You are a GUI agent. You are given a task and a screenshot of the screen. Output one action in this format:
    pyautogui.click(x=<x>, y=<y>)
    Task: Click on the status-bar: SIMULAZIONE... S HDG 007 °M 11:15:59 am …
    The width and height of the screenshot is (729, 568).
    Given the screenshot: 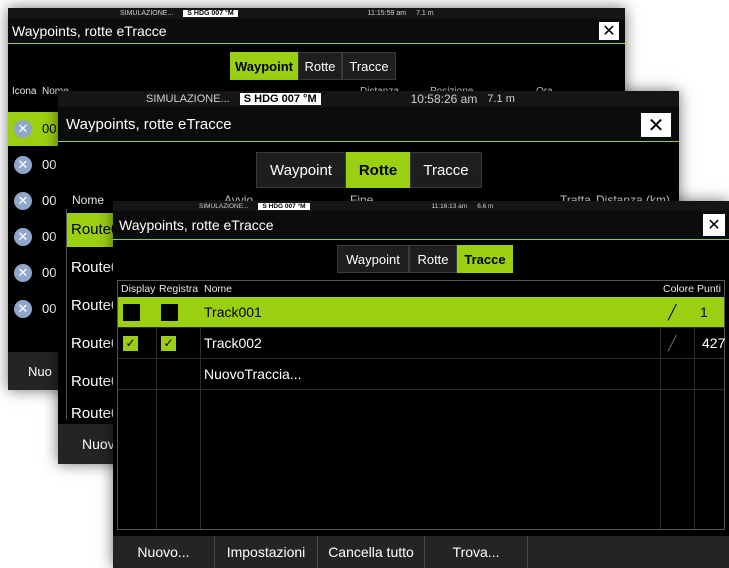 What is the action you would take?
    pyautogui.click(x=316, y=13)
    